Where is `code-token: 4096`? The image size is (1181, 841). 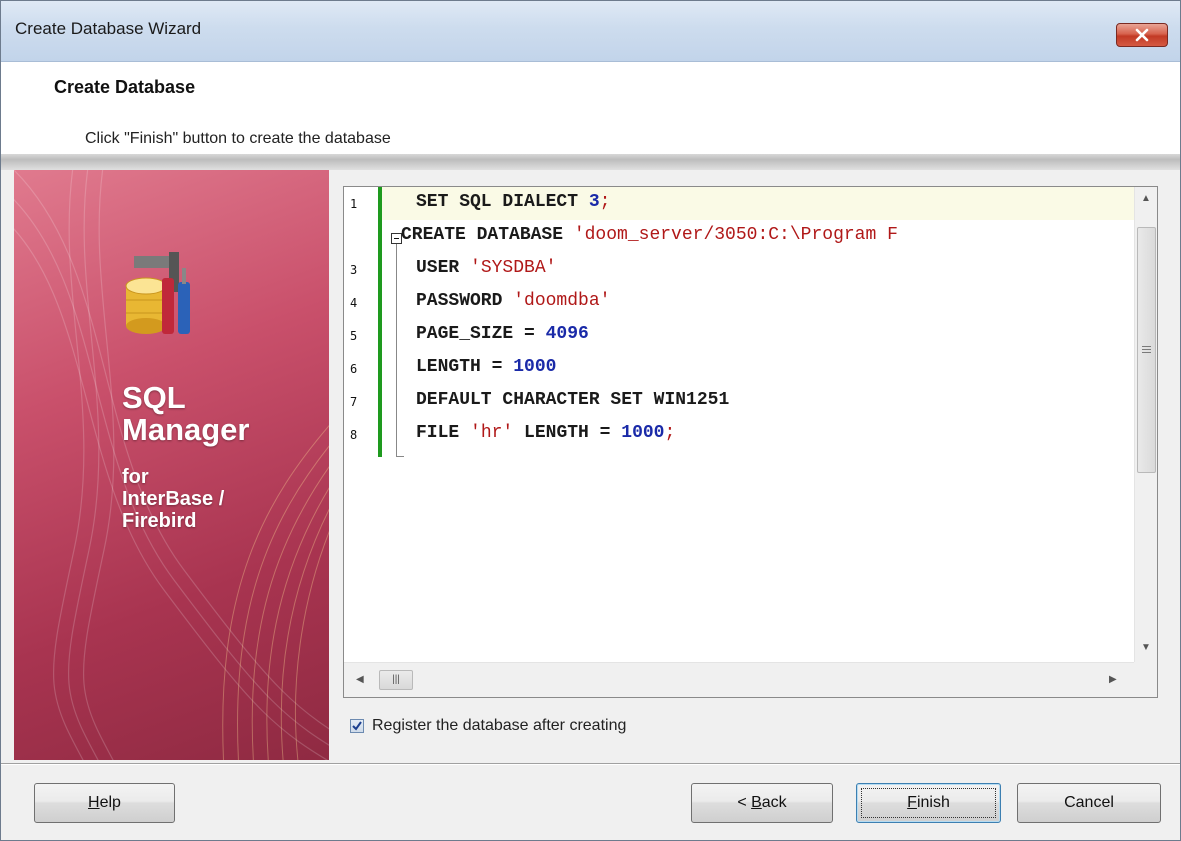 code-token: 4096 is located at coordinates (567, 334).